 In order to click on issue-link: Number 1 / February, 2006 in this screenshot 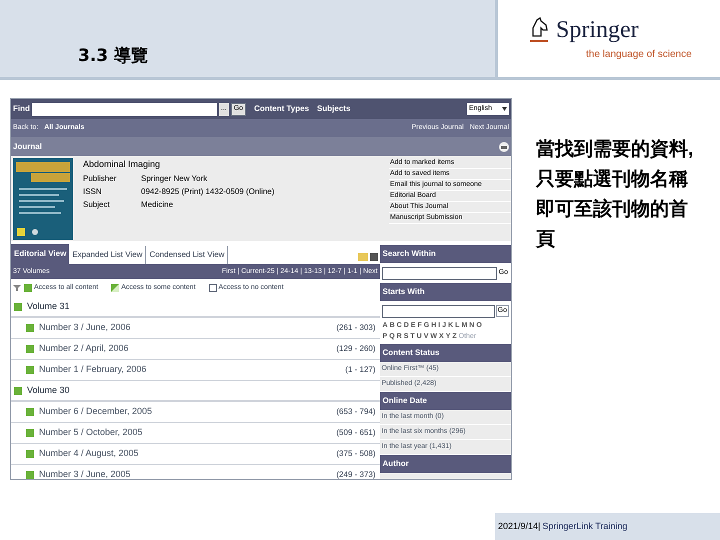, I will do `click(92, 370)`.